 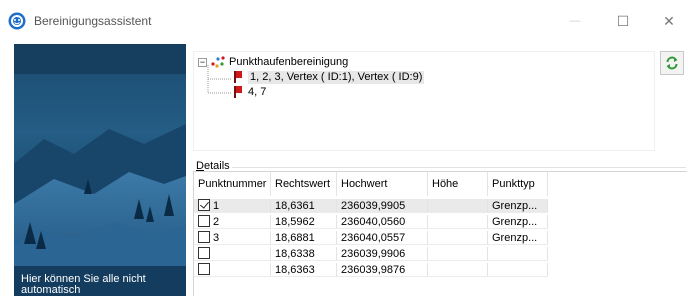 What do you see at coordinates (17, 21) in the screenshot?
I see `app-icon` at bounding box center [17, 21].